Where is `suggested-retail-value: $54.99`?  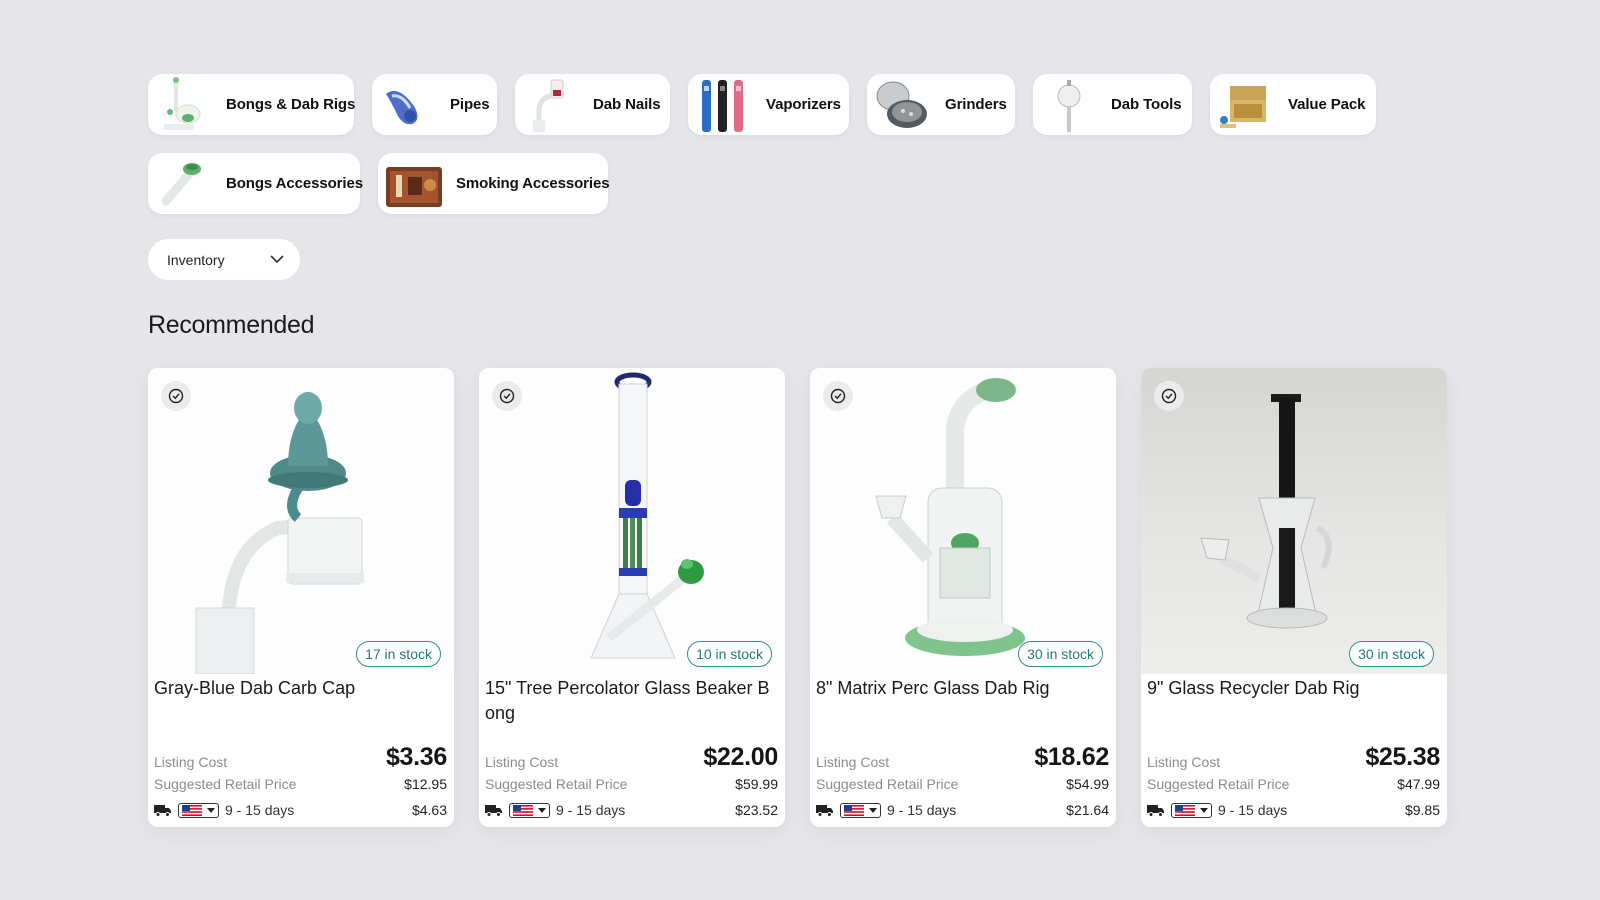
suggested-retail-value: $54.99 is located at coordinates (1087, 784).